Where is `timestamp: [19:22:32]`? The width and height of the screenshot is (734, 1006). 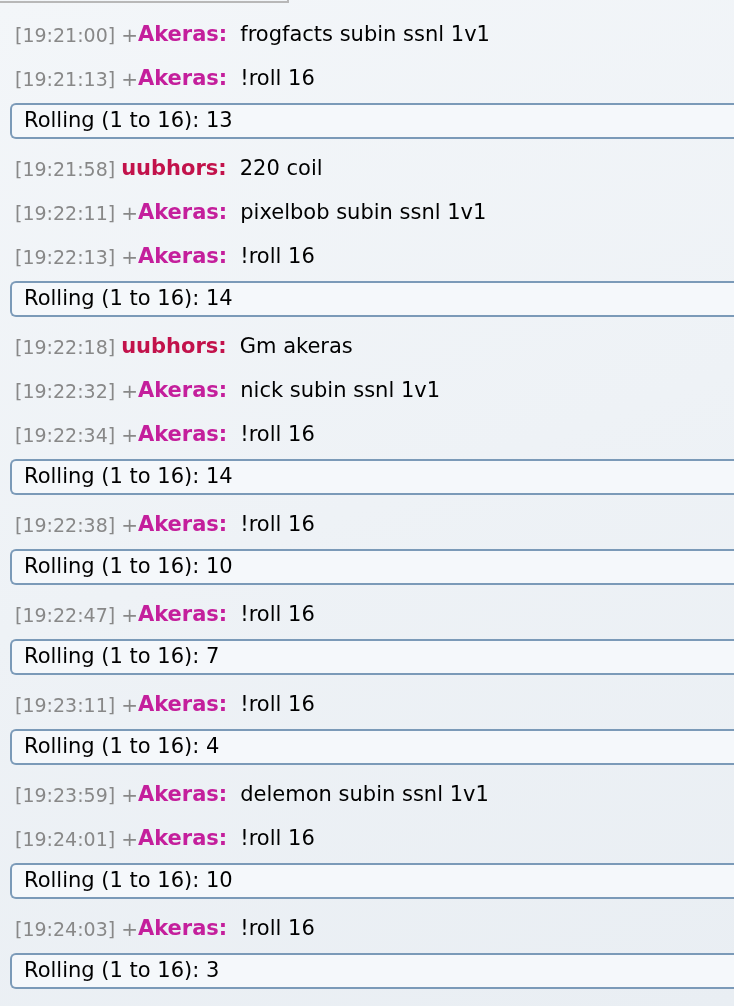 timestamp: [19:22:32] is located at coordinates (65, 391).